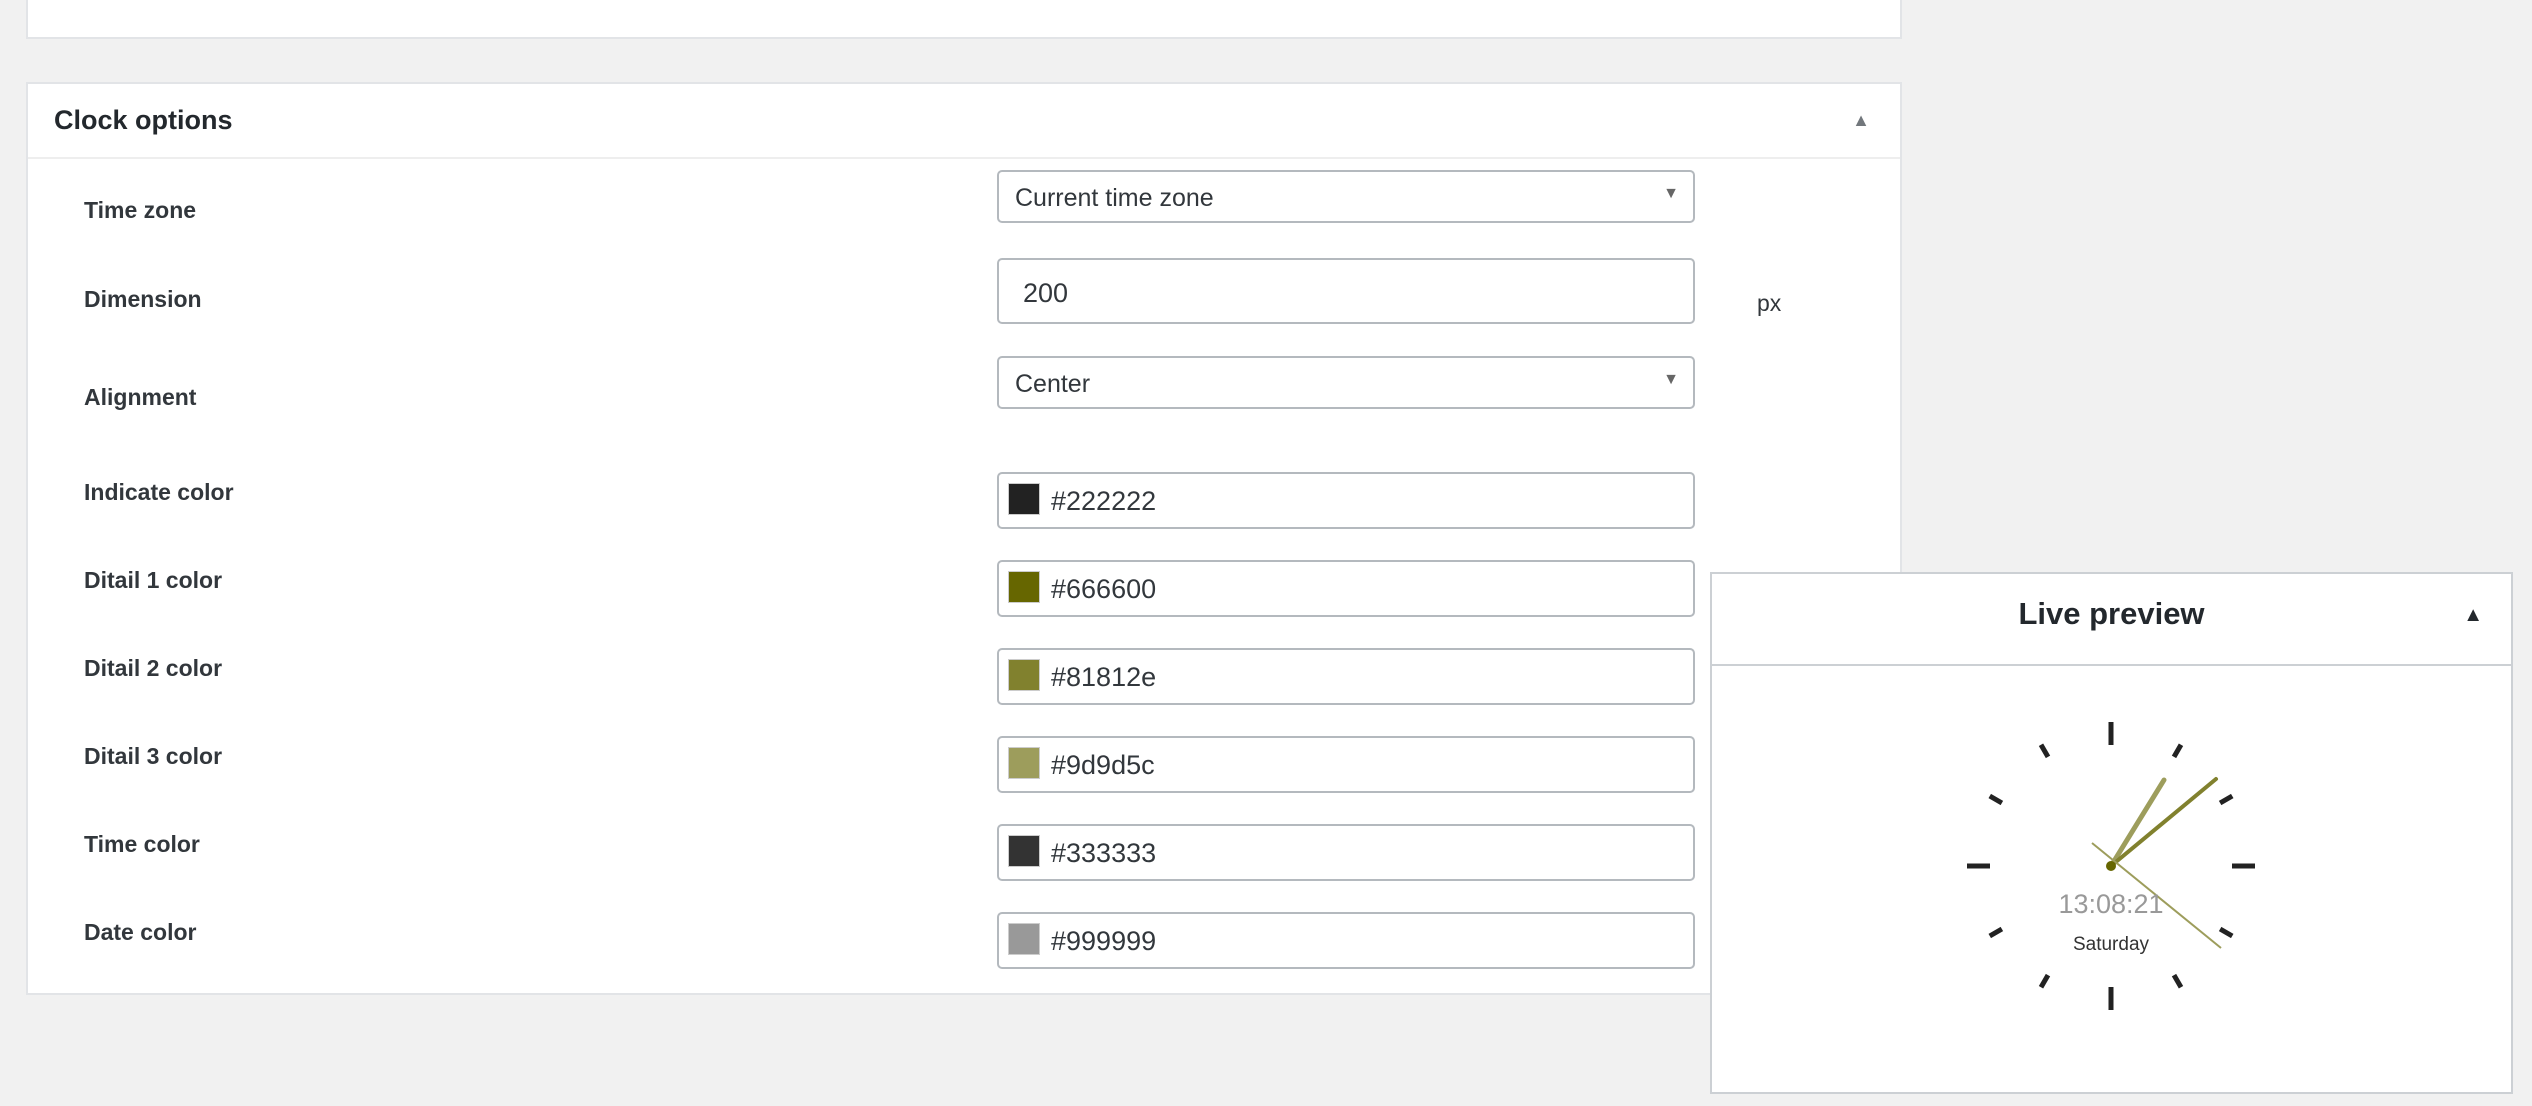 The image size is (2532, 1106). Describe the element at coordinates (964, 19) in the screenshot. I see `top-panel` at that location.